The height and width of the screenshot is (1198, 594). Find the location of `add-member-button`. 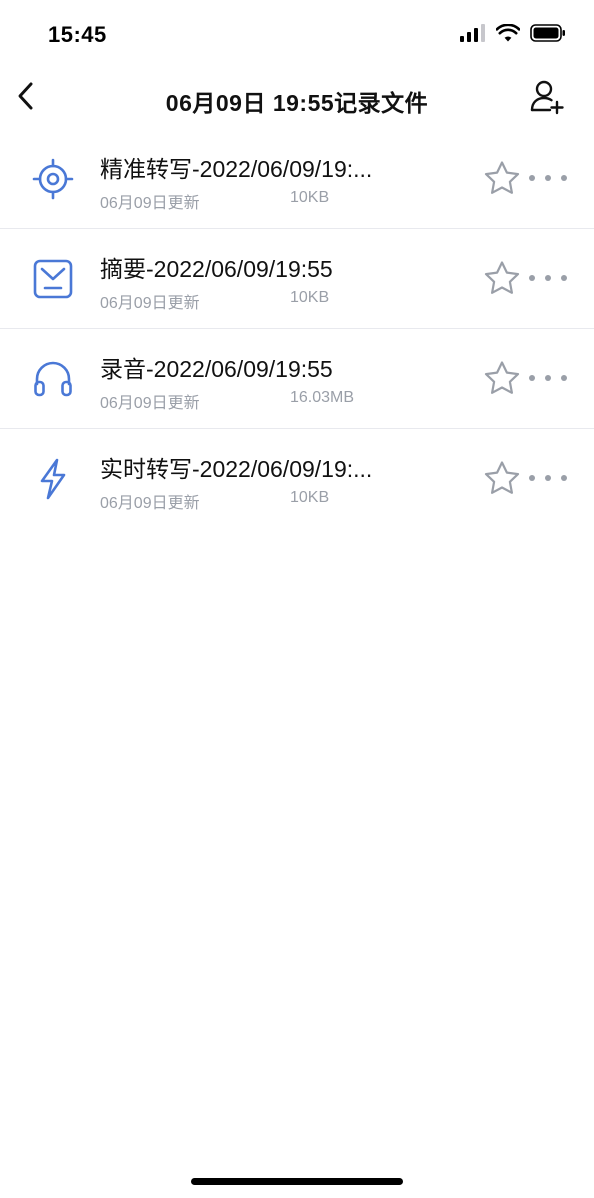

add-member-button is located at coordinates (547, 99).